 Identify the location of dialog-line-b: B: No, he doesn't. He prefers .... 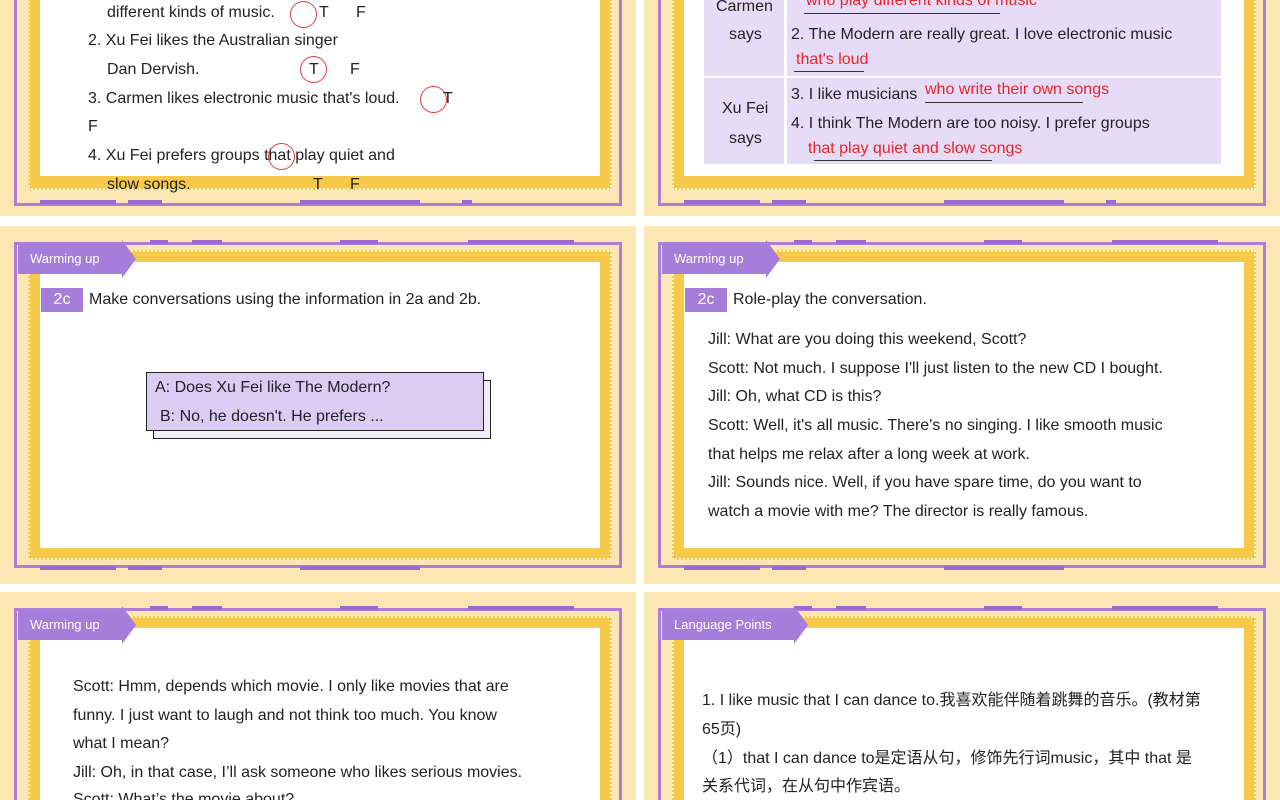
(272, 416).